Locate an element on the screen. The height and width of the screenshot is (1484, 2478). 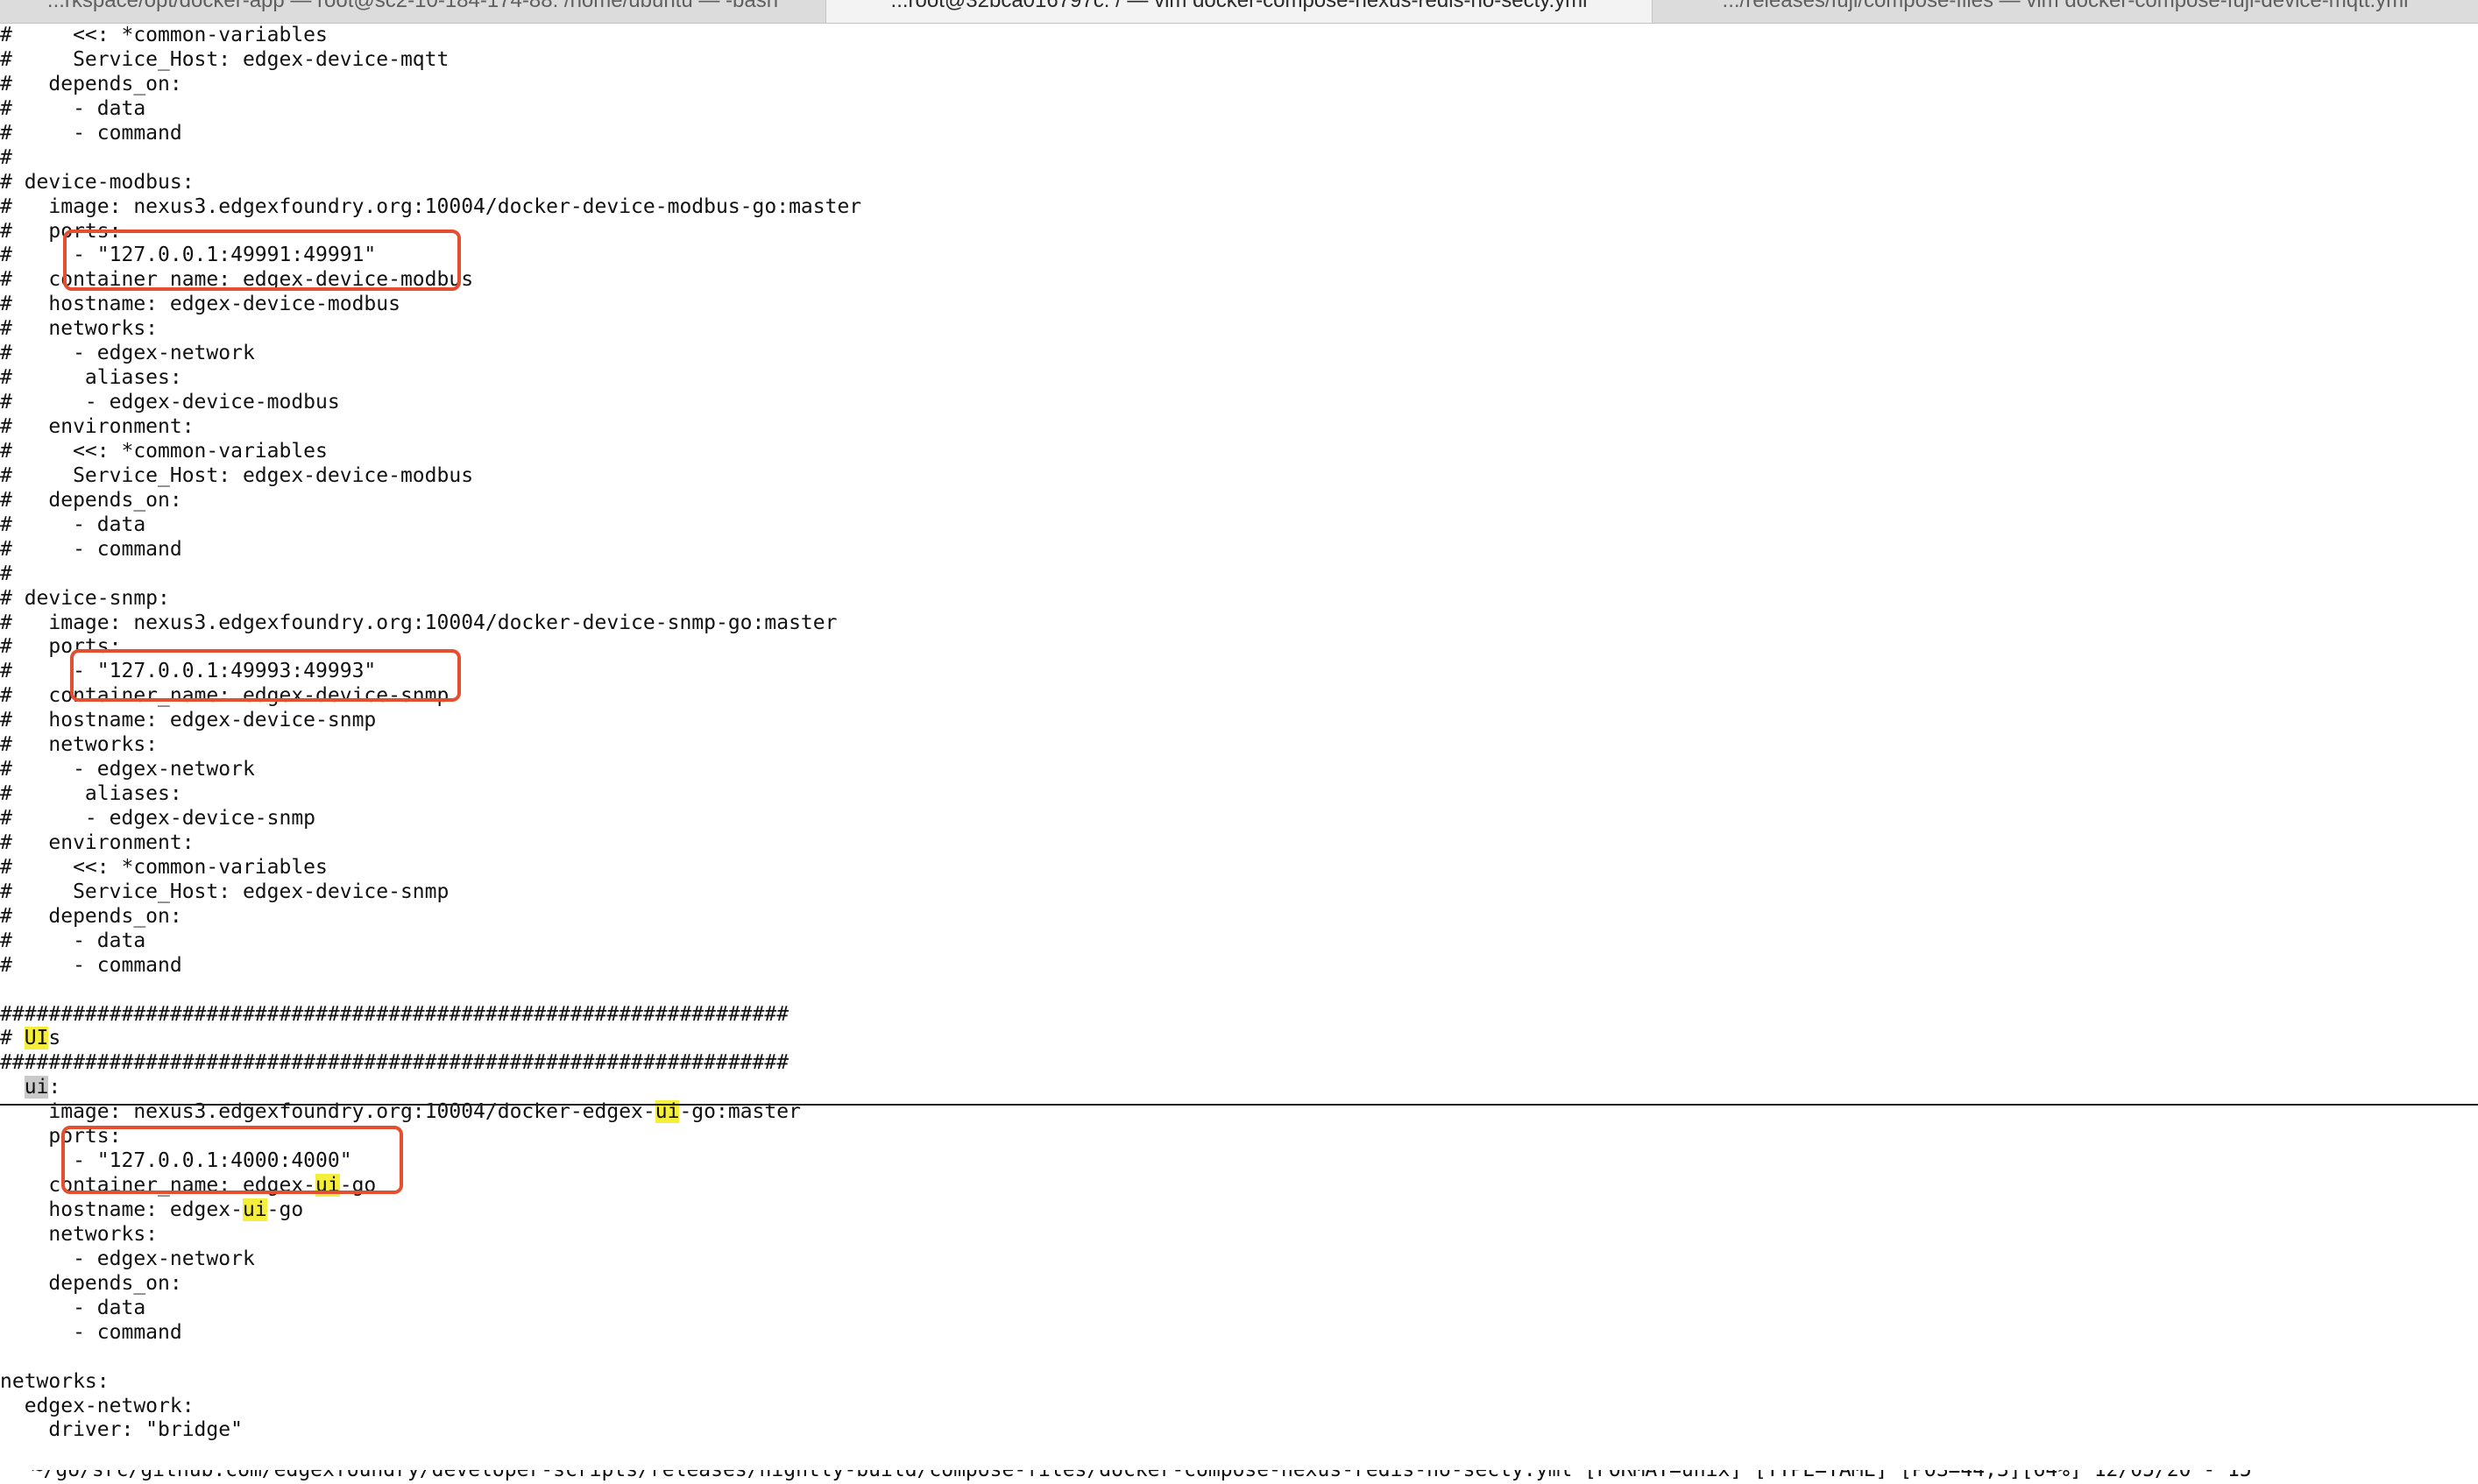
editor-line: # - edgex-device-modbus is located at coordinates (170, 402).